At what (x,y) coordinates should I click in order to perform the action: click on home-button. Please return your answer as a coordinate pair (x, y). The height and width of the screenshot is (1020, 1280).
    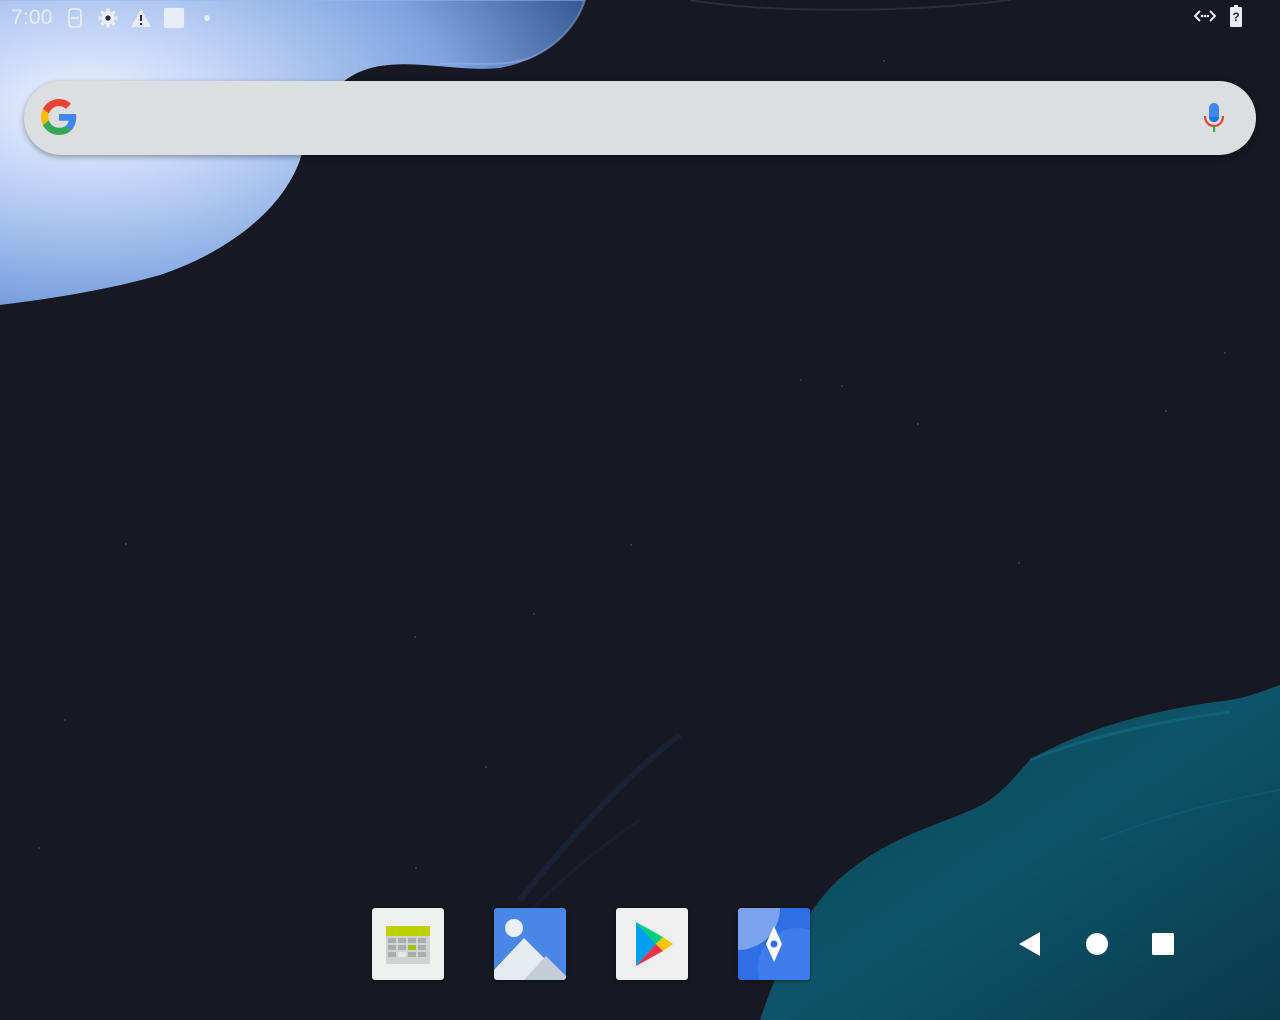
    Looking at the image, I should click on (1097, 944).